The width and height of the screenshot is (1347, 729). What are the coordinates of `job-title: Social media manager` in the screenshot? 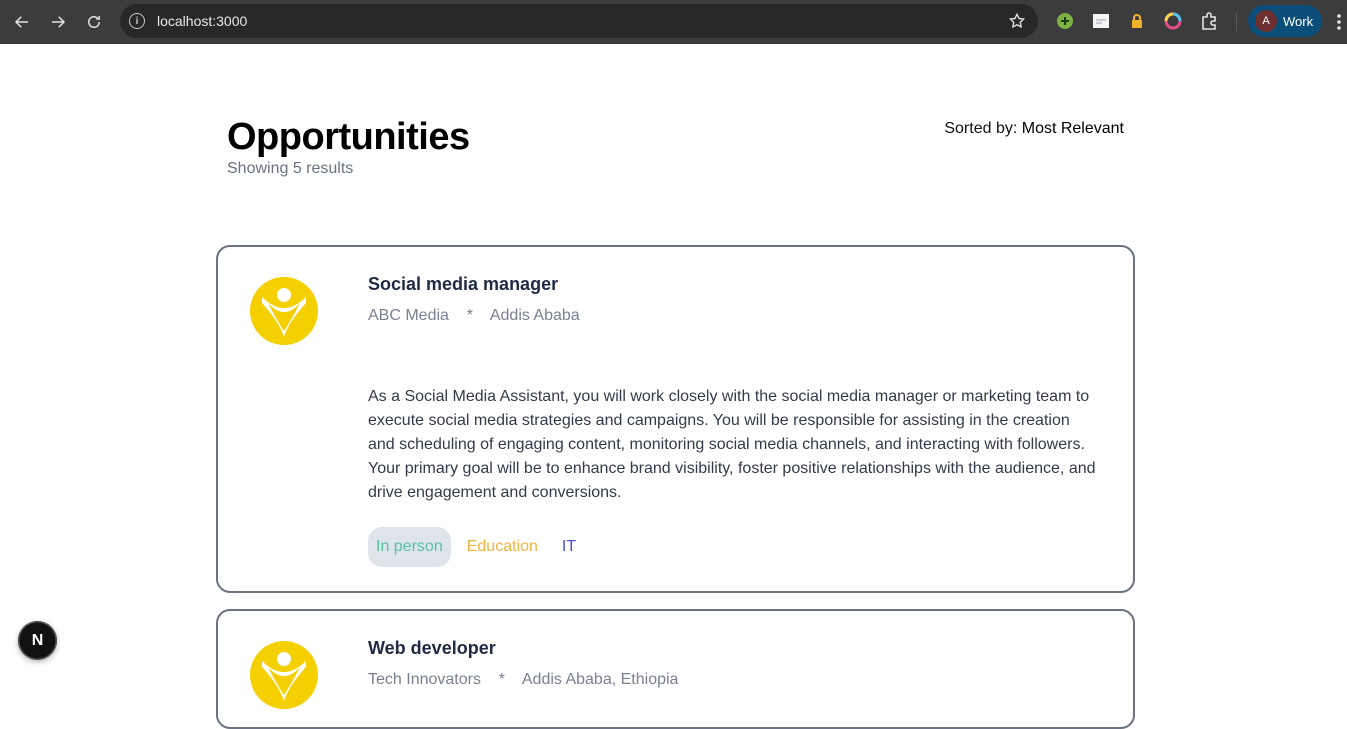 It's located at (463, 284).